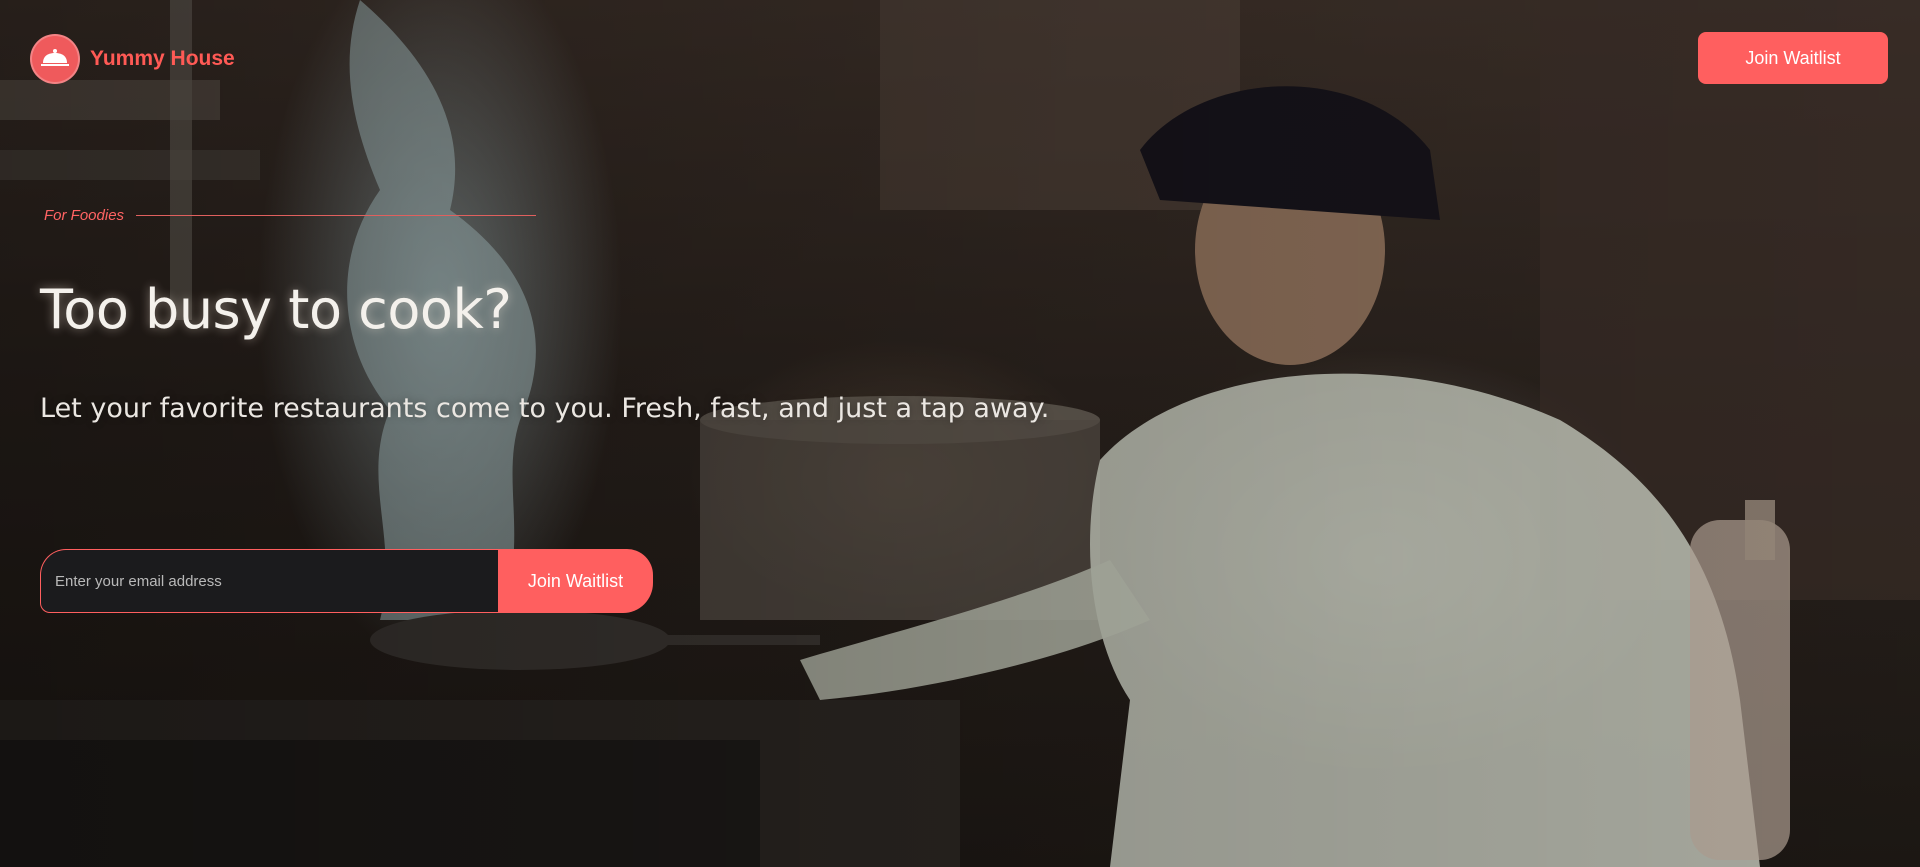 The image size is (1920, 867). Describe the element at coordinates (276, 309) in the screenshot. I see `hero-headline: Too busy to cook?` at that location.